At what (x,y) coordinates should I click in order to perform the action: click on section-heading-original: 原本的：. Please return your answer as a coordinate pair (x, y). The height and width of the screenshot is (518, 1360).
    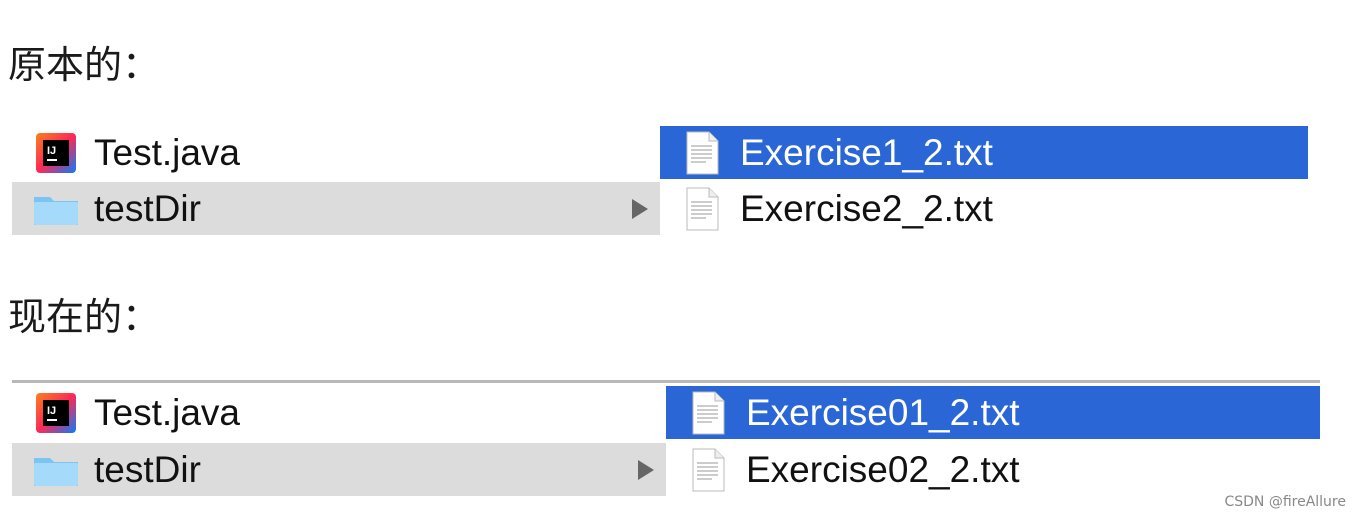
    Looking at the image, I should click on (84, 65).